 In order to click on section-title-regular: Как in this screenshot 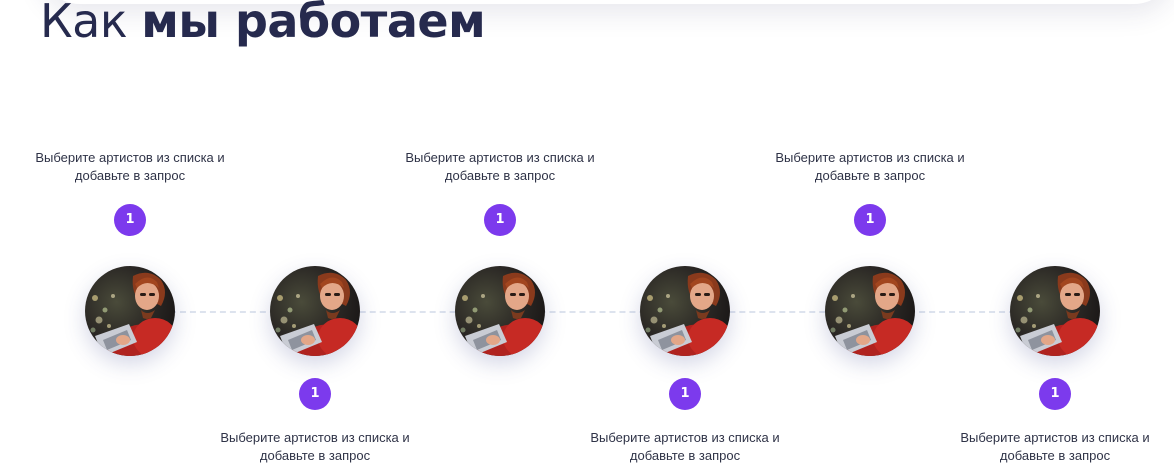, I will do `click(84, 24)`.